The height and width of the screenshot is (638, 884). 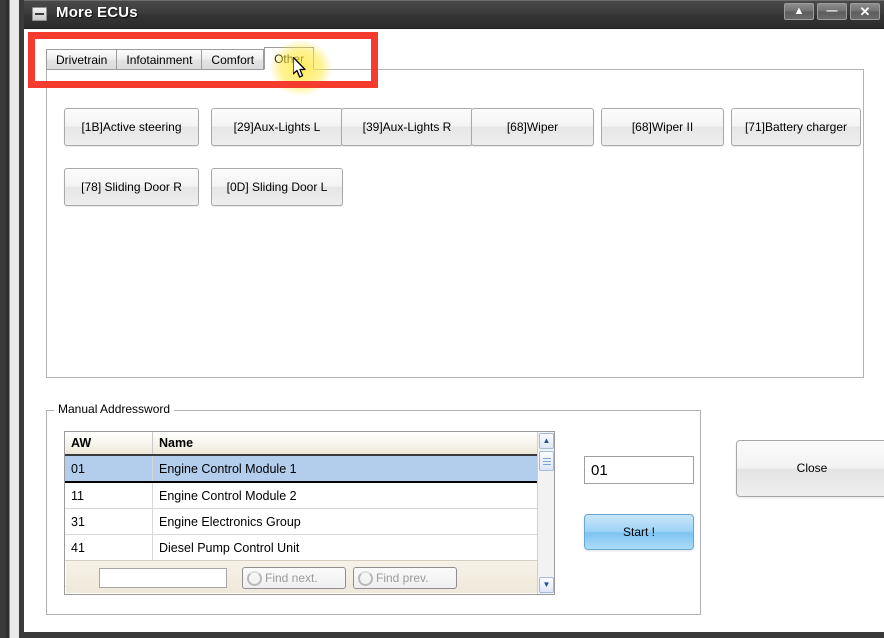 What do you see at coordinates (353, 547) in the screenshot?
I see `cell-name: Diesel Pump Control Unit` at bounding box center [353, 547].